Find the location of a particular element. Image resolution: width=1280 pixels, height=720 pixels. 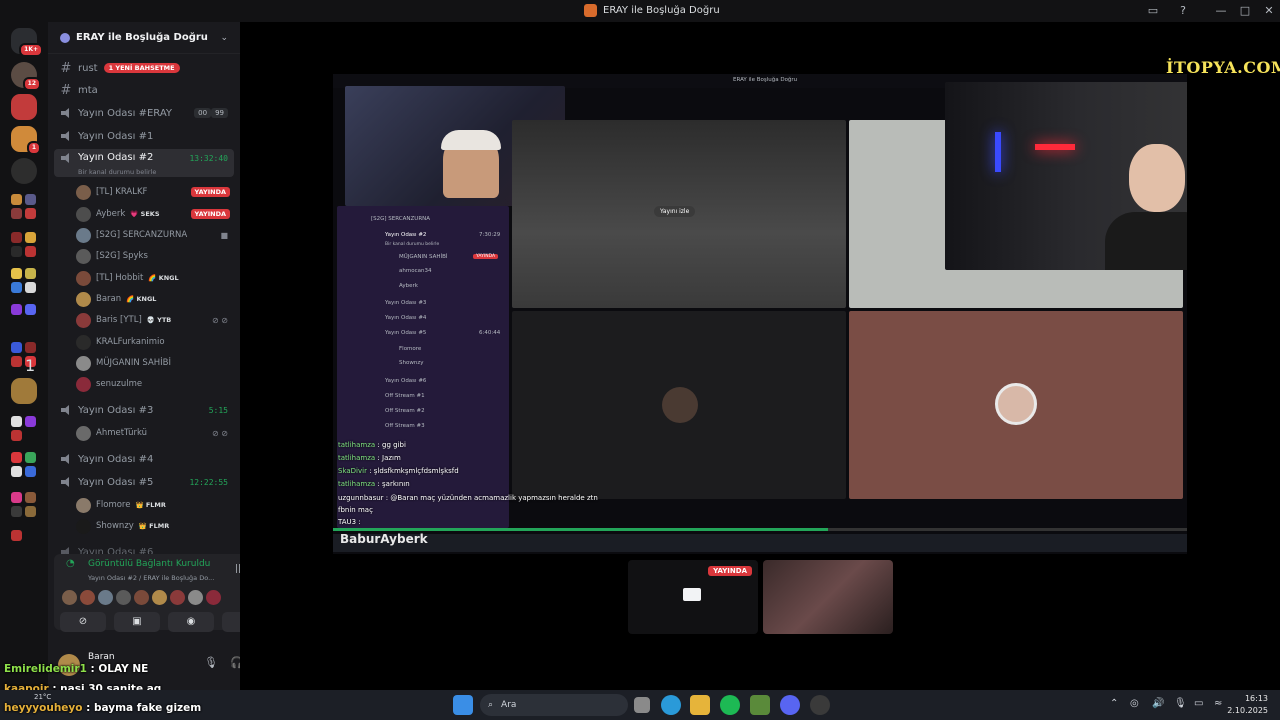

screen-share-button: ▣ is located at coordinates (137, 622).